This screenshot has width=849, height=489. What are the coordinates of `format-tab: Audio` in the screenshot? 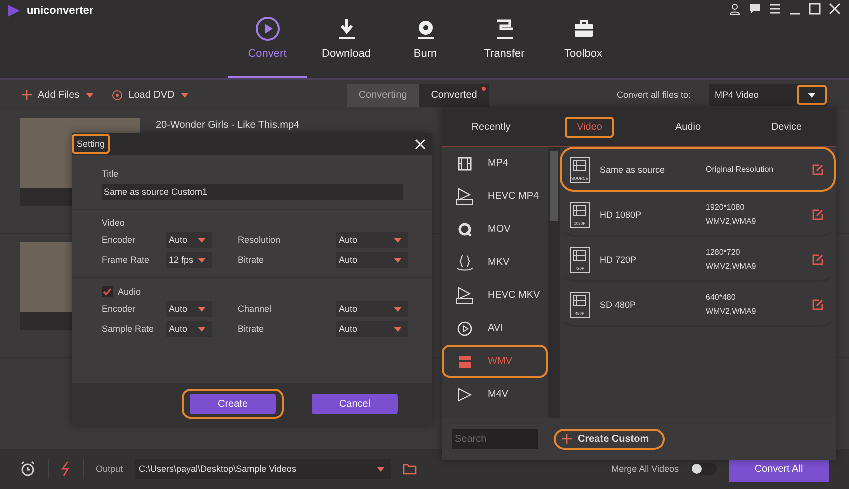 It's located at (688, 127).